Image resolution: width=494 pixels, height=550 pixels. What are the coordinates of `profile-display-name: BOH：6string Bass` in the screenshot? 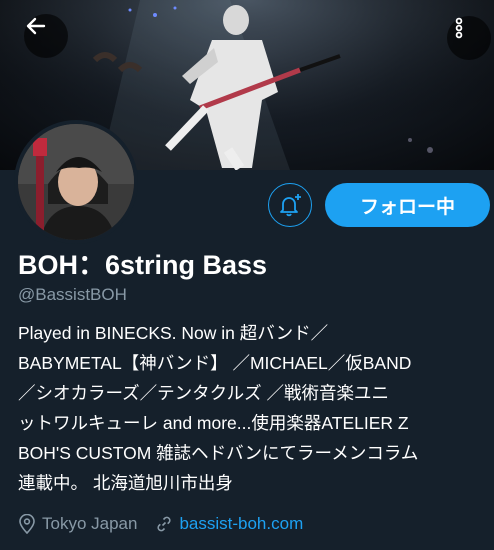 It's located at (143, 265).